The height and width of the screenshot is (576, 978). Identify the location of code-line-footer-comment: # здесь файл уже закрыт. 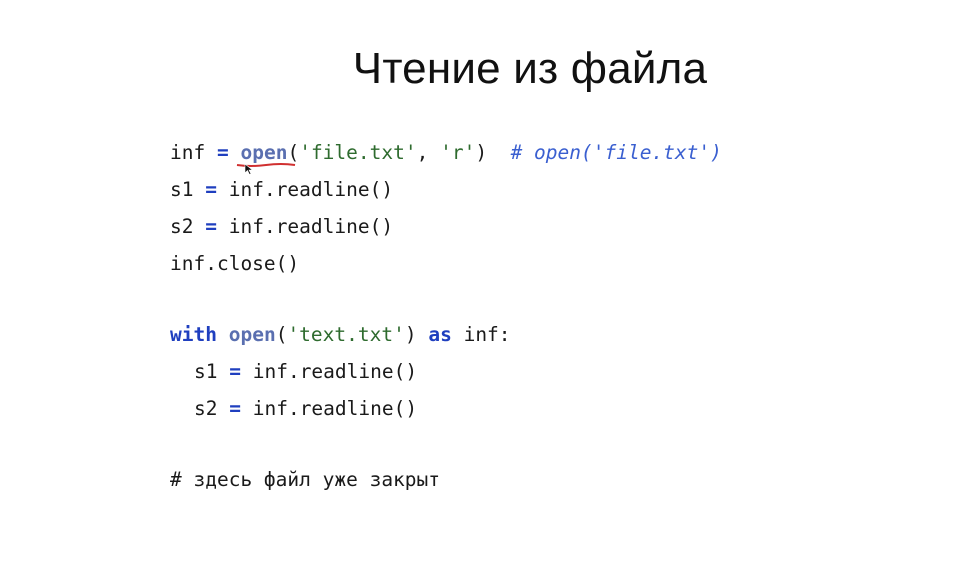
(305, 480).